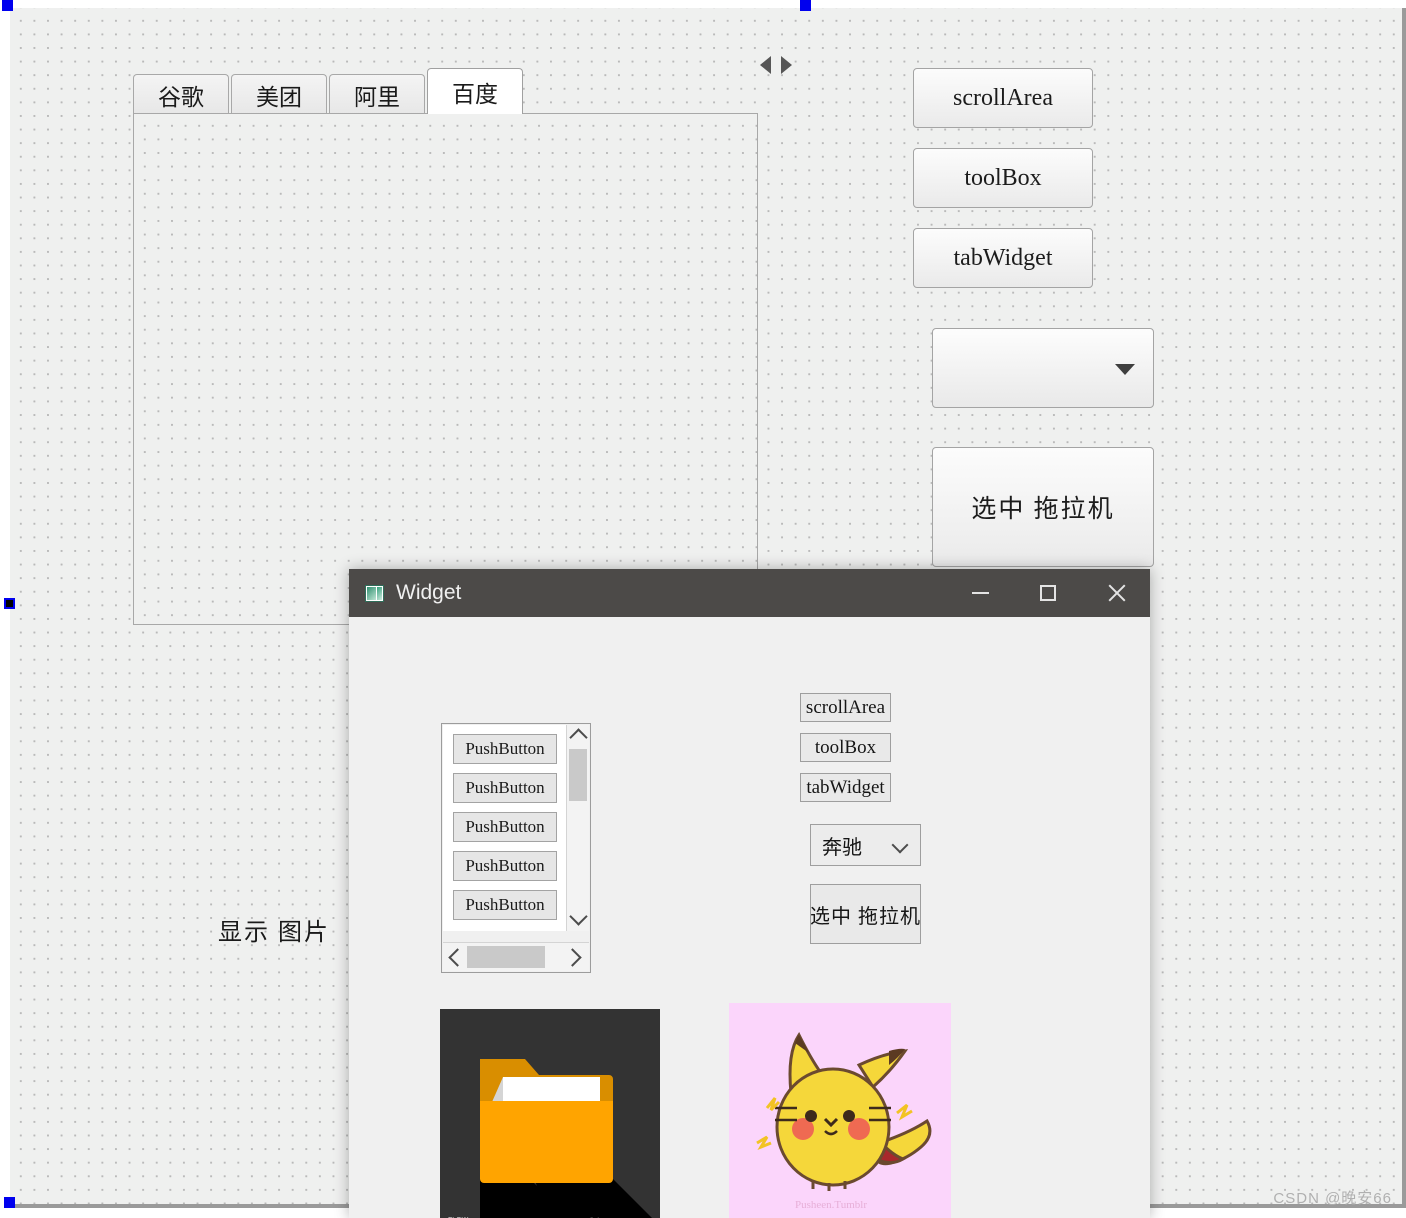 Image resolution: width=1406 pixels, height=1218 pixels. Describe the element at coordinates (181, 97) in the screenshot. I see `tab-label: 谷歌` at that location.